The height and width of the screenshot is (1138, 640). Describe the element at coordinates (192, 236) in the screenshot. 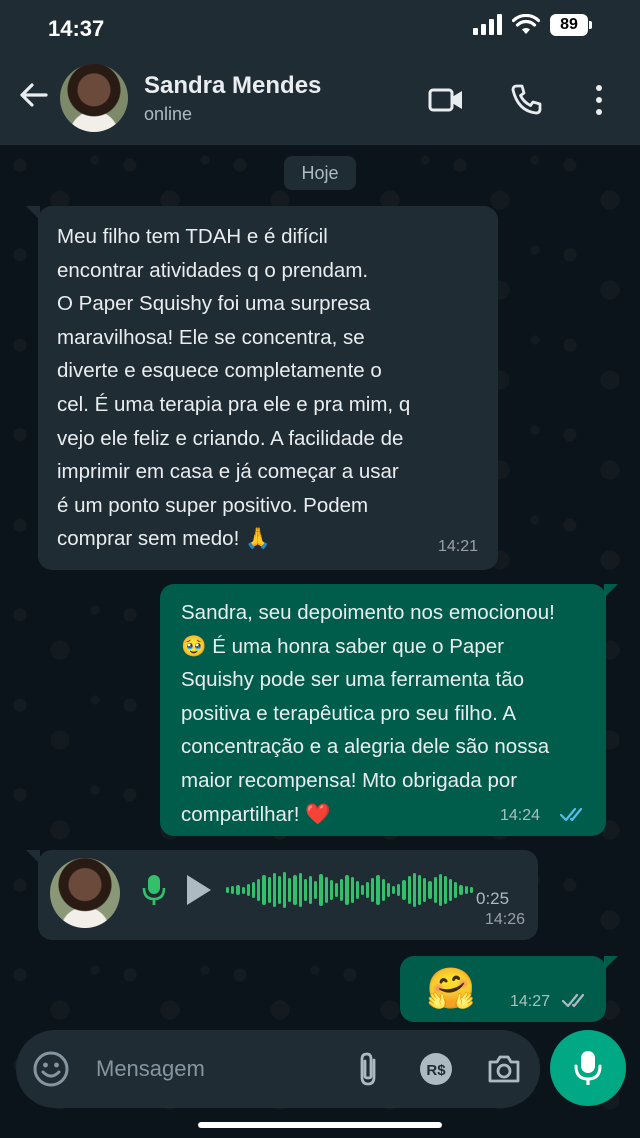

I see `message-line: Meu filho tem TDAH e é difícil` at that location.